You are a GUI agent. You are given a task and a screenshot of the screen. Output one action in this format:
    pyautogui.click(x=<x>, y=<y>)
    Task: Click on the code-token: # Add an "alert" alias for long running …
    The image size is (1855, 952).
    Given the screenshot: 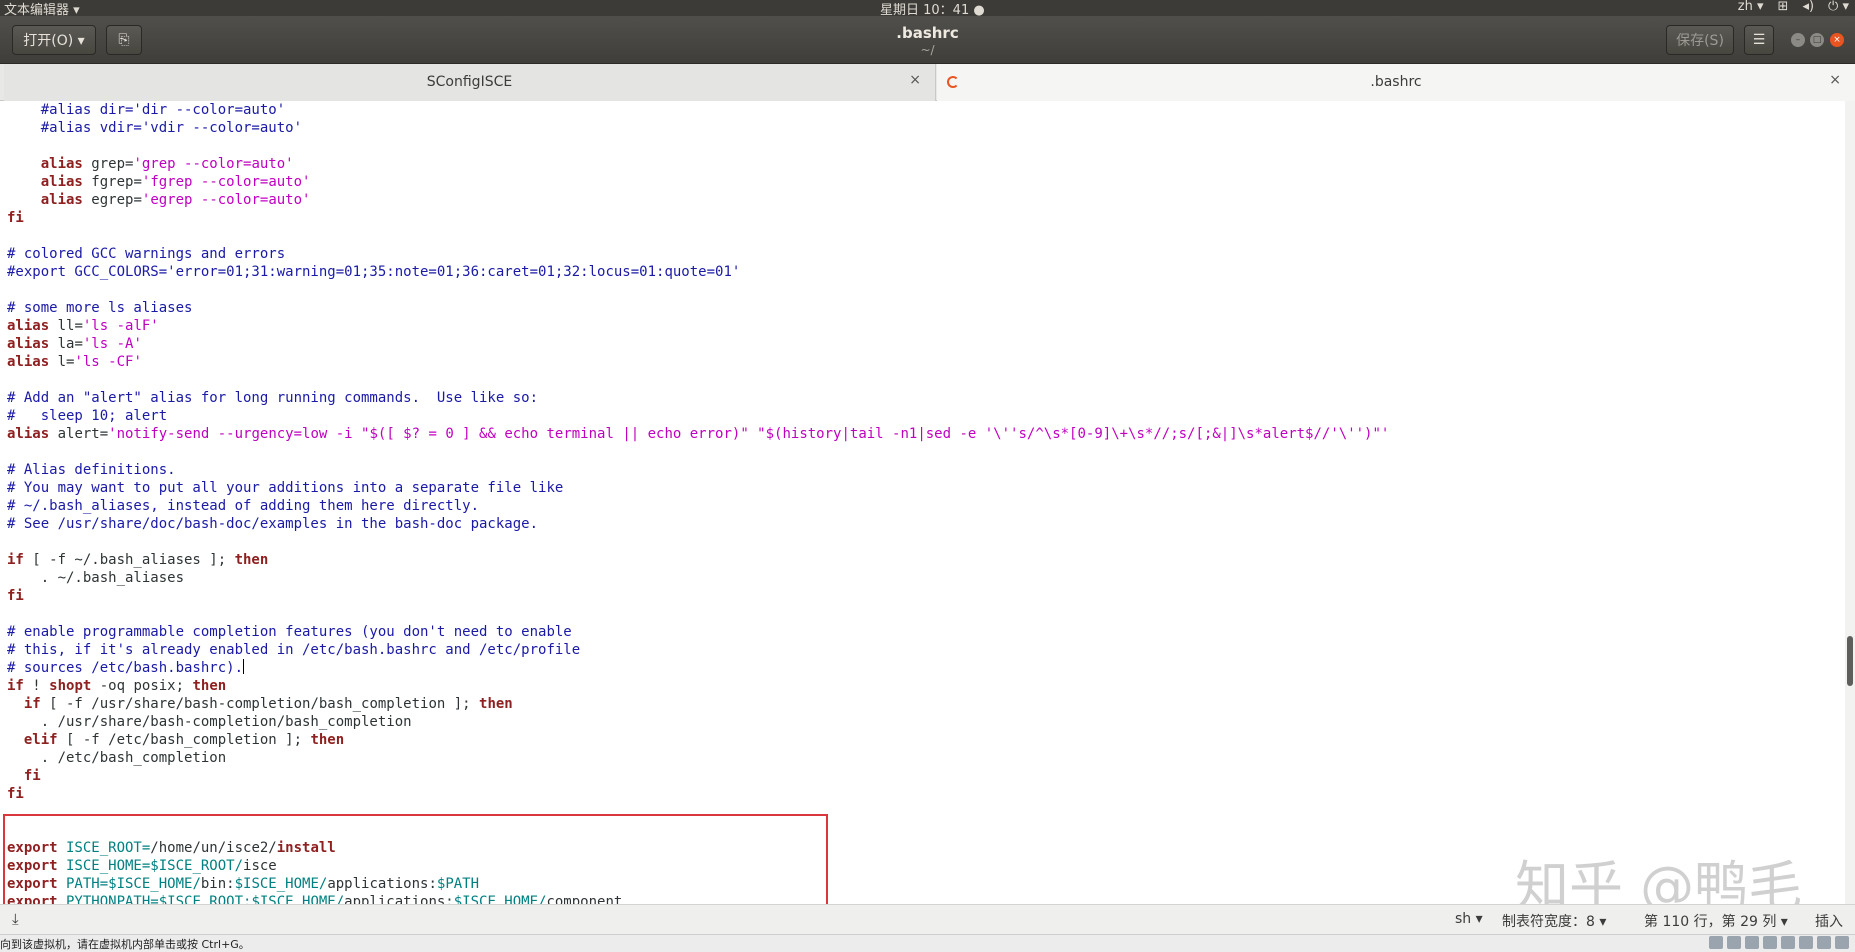 What is the action you would take?
    pyautogui.click(x=273, y=398)
    